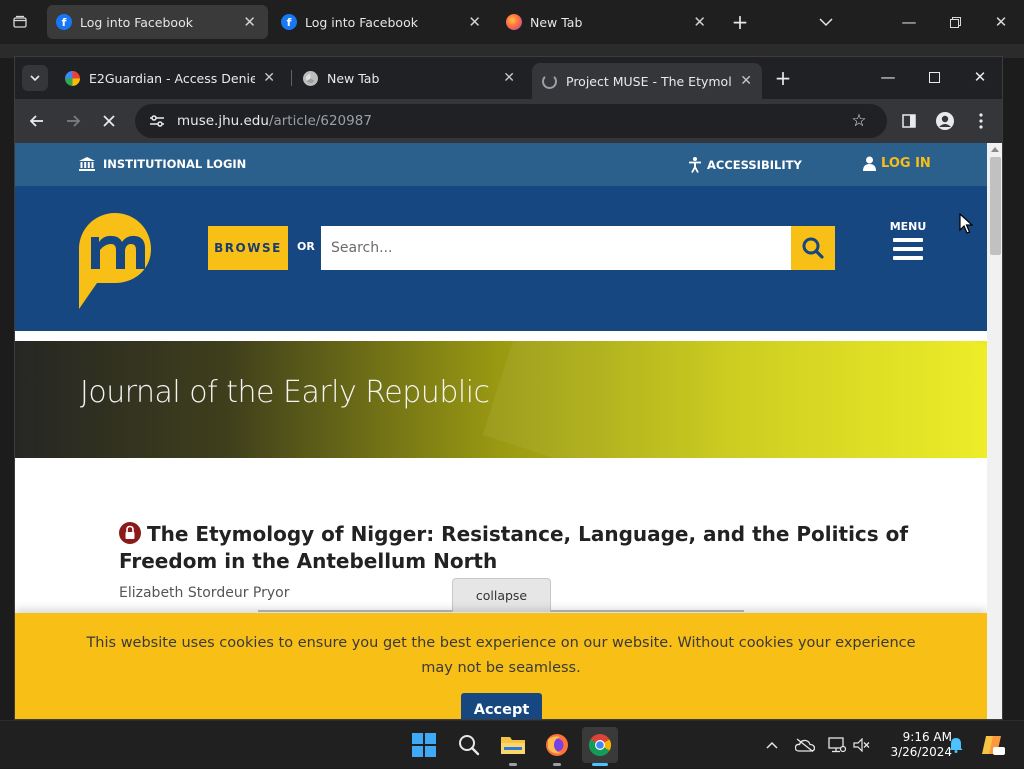 Image resolution: width=1024 pixels, height=769 pixels. What do you see at coordinates (869, 163) in the screenshot?
I see `user-icon` at bounding box center [869, 163].